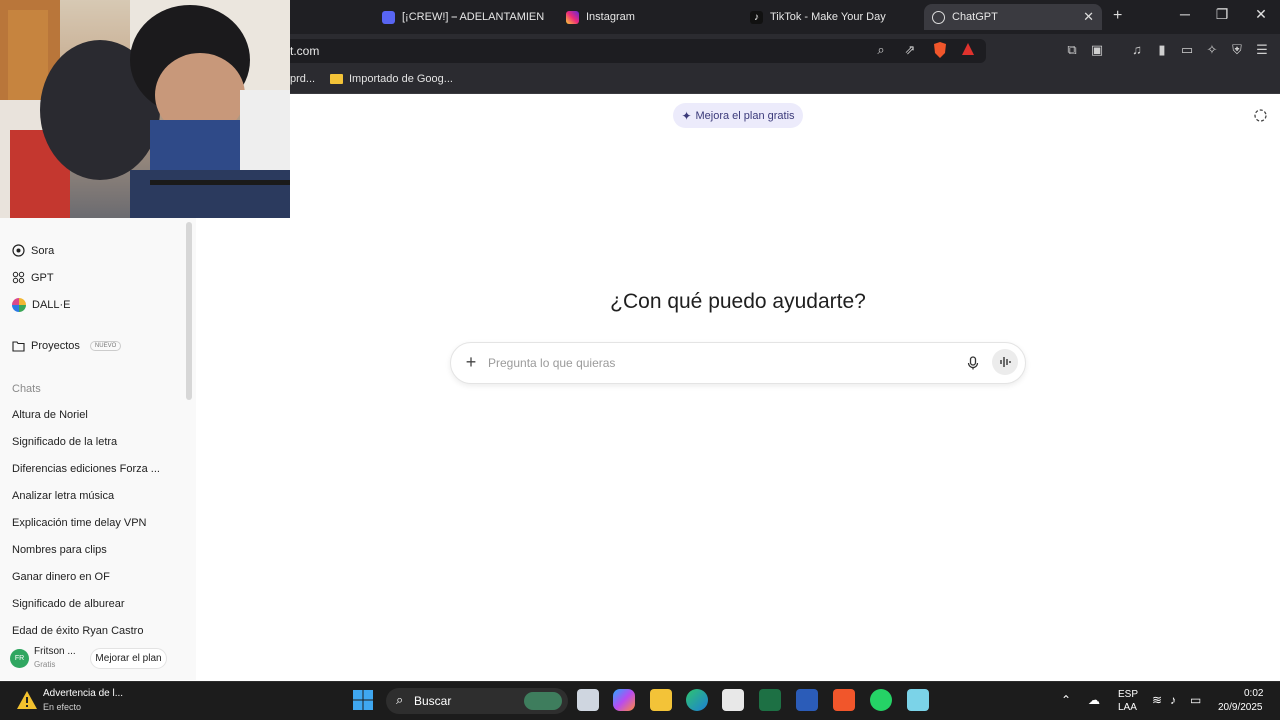 Image resolution: width=1280 pixels, height=720 pixels. I want to click on user-plan: Gratis, so click(45, 664).